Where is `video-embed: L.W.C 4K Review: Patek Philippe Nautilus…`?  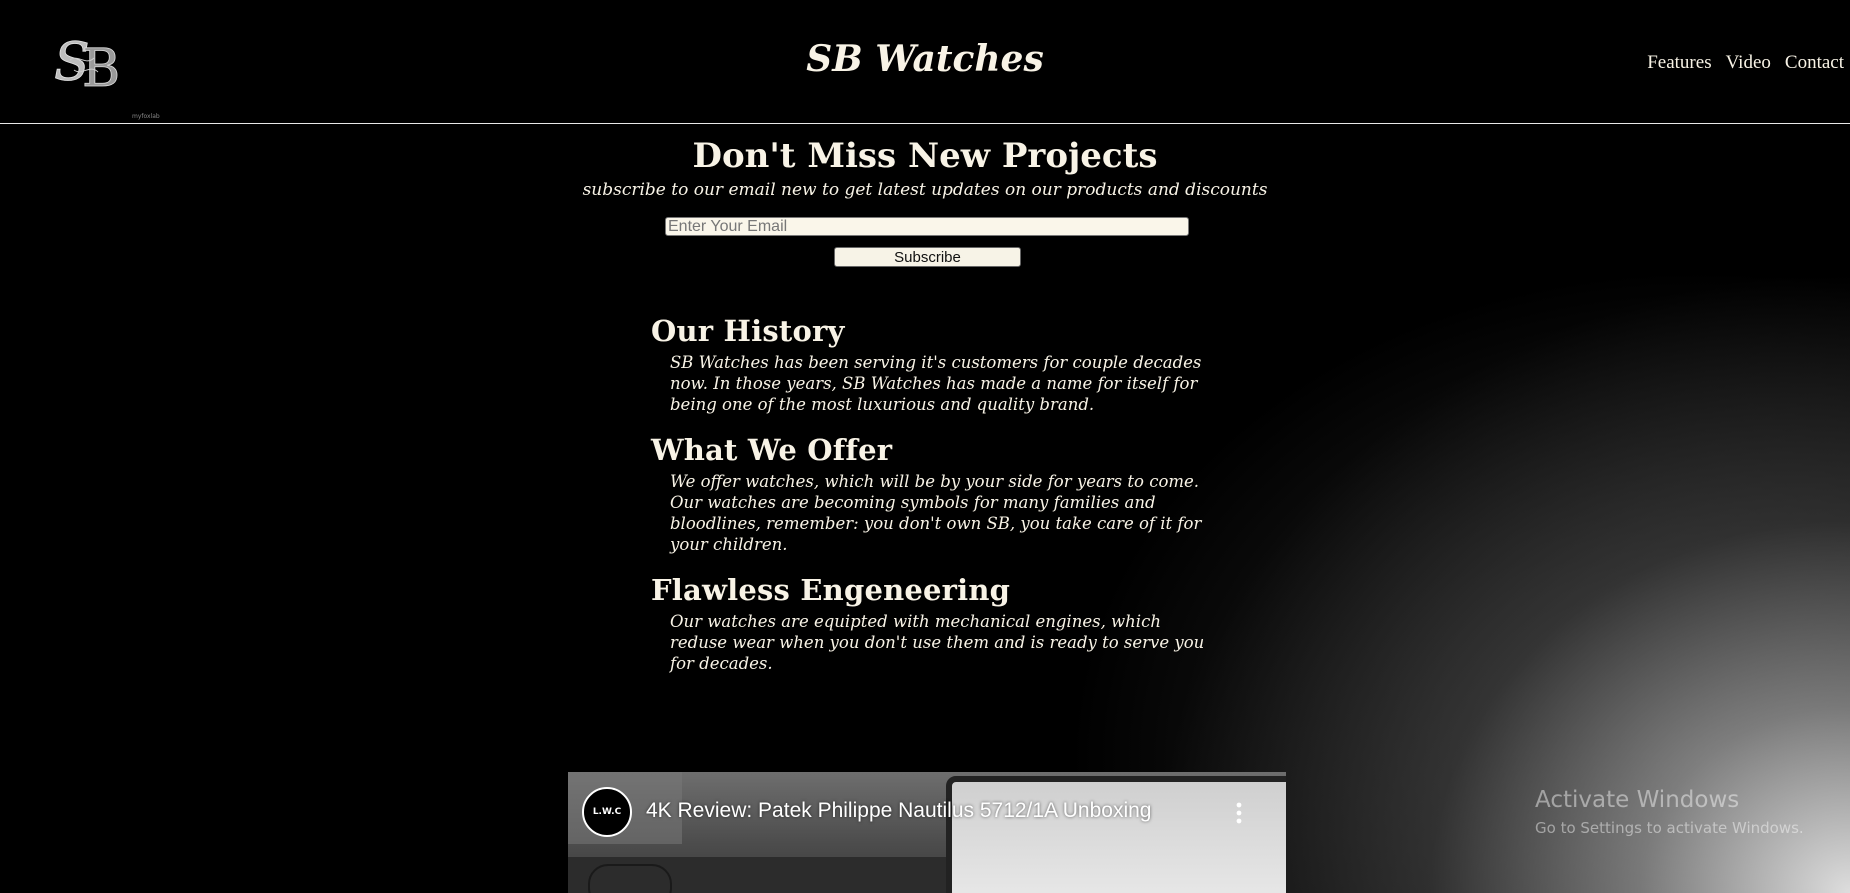
video-embed: L.W.C 4K Review: Patek Philippe Nautilus… is located at coordinates (927, 832).